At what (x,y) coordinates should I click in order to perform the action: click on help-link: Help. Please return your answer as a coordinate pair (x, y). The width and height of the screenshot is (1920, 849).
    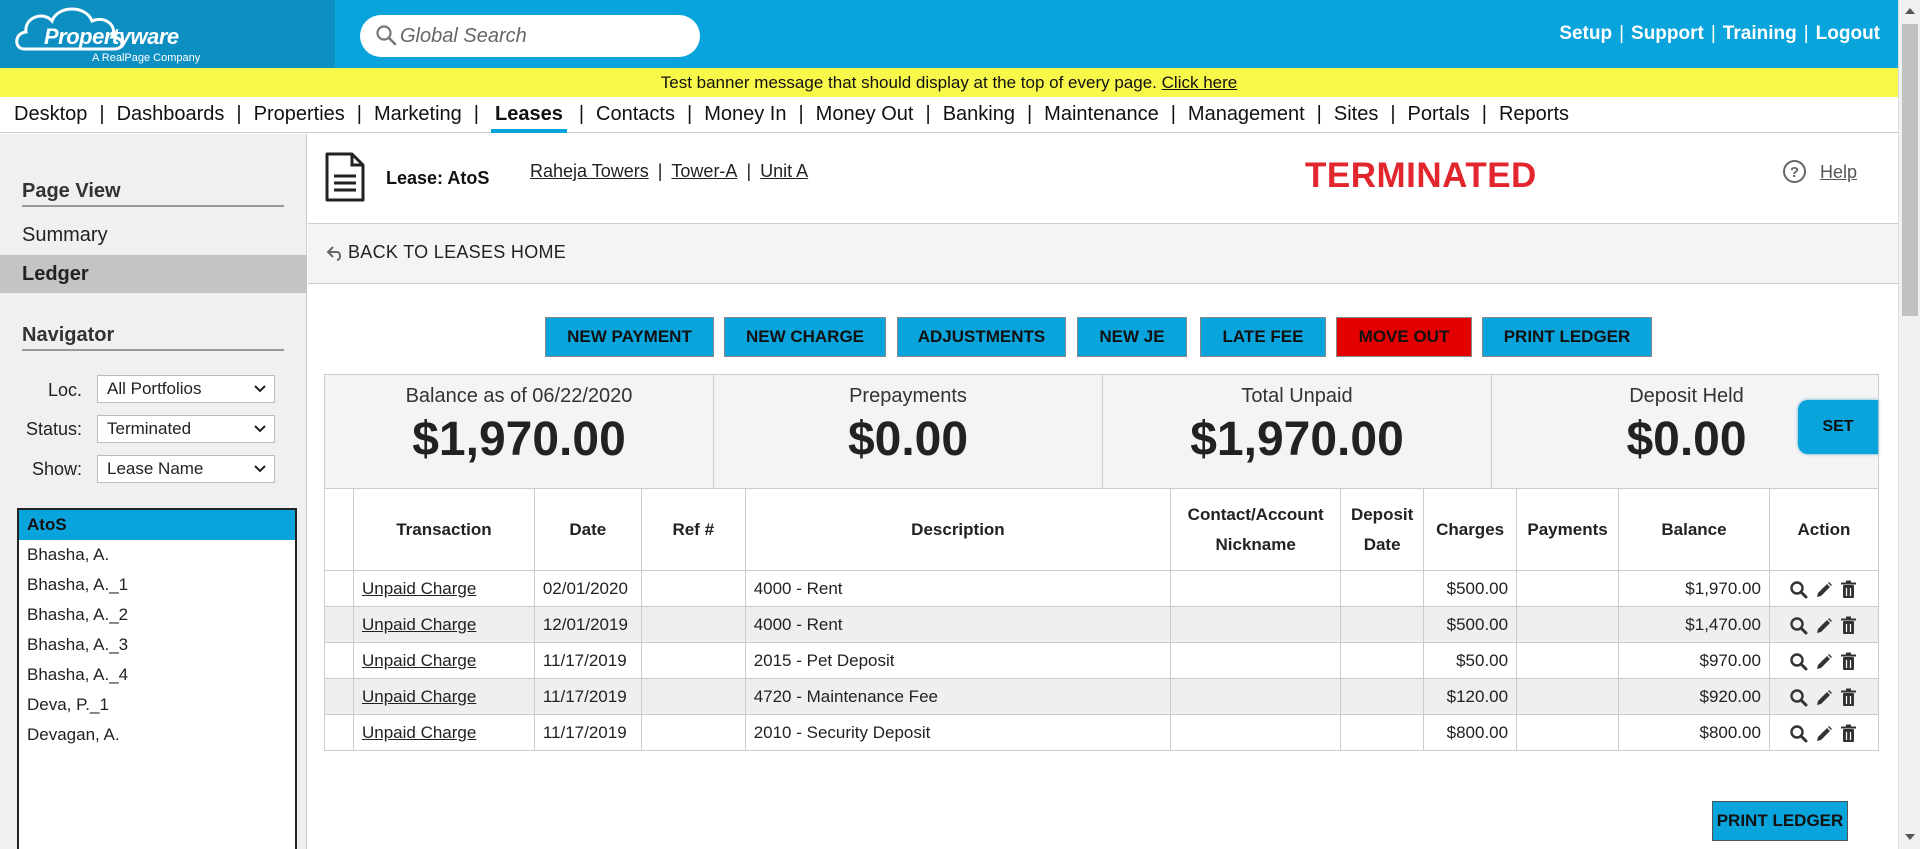
    Looking at the image, I should click on (1838, 172).